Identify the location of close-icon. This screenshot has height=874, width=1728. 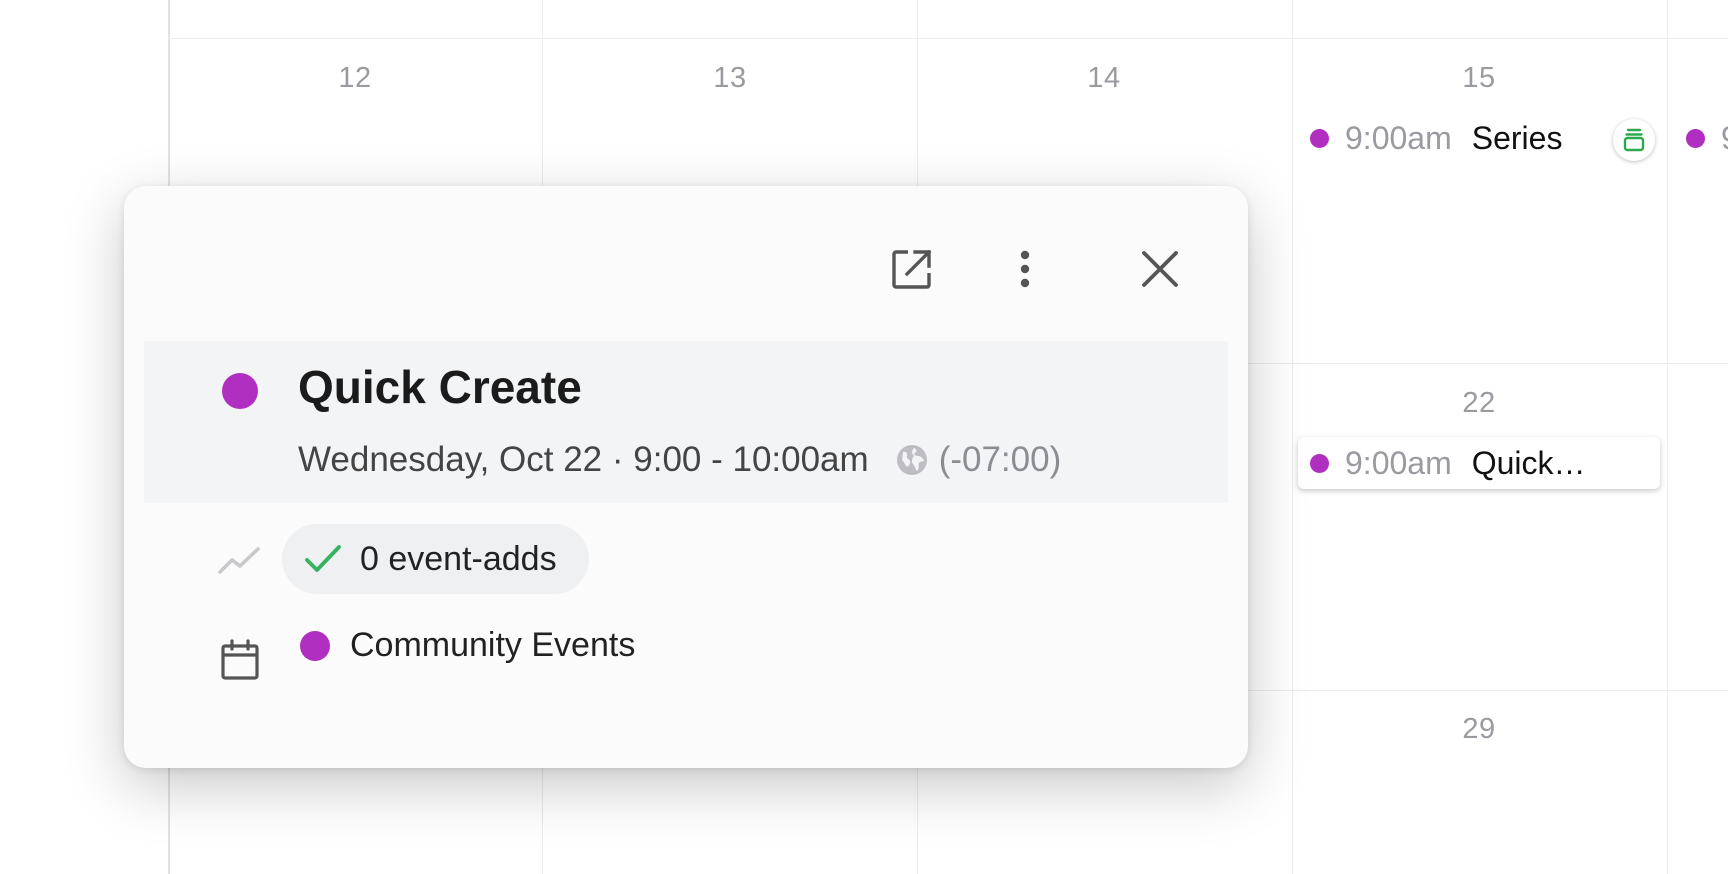
(1160, 269).